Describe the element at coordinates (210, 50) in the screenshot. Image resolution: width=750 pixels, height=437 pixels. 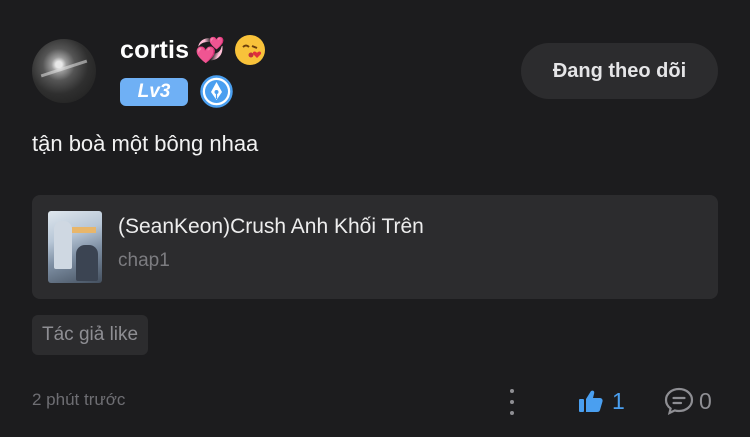
I see `hearts-emoji-icon: 💞` at that location.